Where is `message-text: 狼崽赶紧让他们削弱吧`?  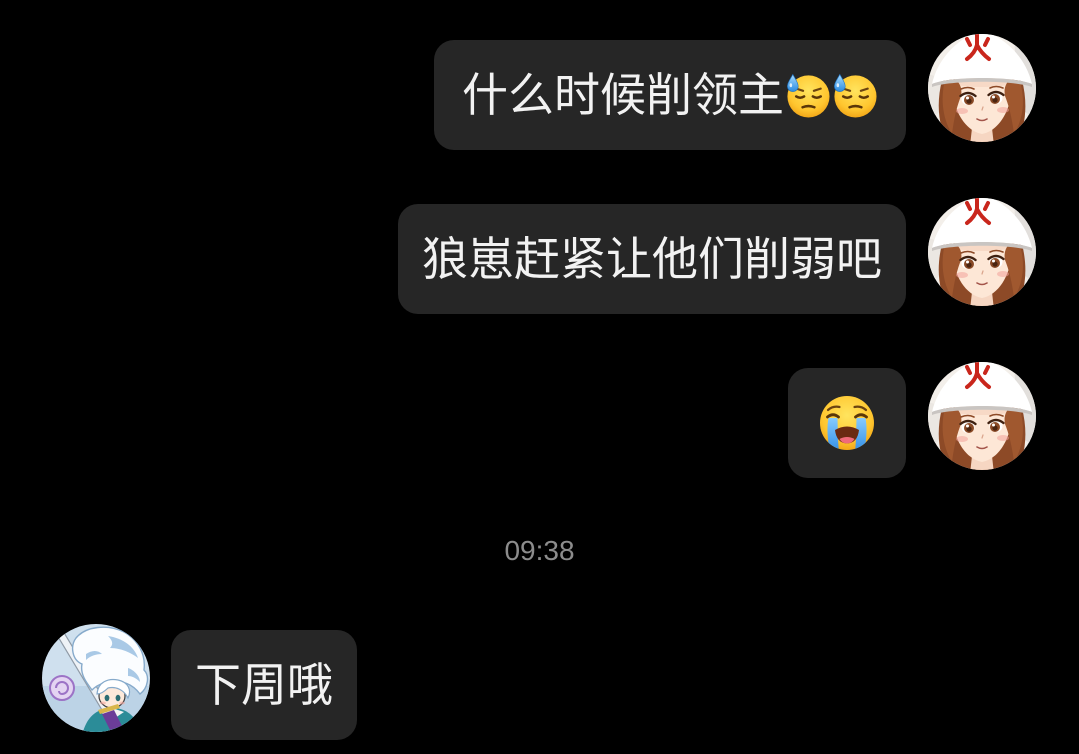 message-text: 狼崽赶紧让他们削弱吧 is located at coordinates (652, 259).